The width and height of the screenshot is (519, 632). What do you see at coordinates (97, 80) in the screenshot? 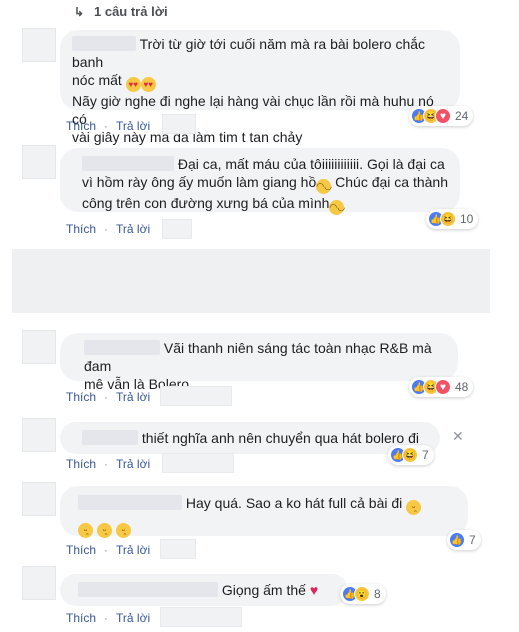
I see `comment-text-line: nóc mất` at bounding box center [97, 80].